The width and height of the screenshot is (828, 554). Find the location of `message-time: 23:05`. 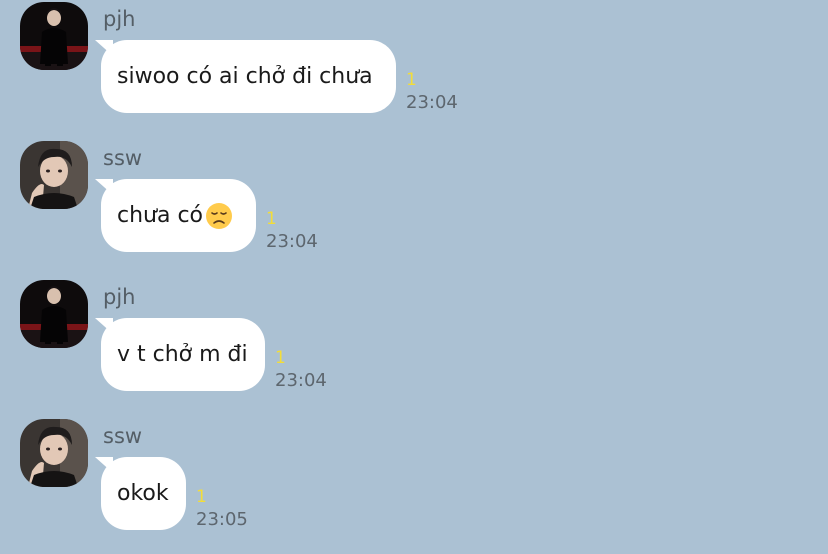

message-time: 23:05 is located at coordinates (222, 519).